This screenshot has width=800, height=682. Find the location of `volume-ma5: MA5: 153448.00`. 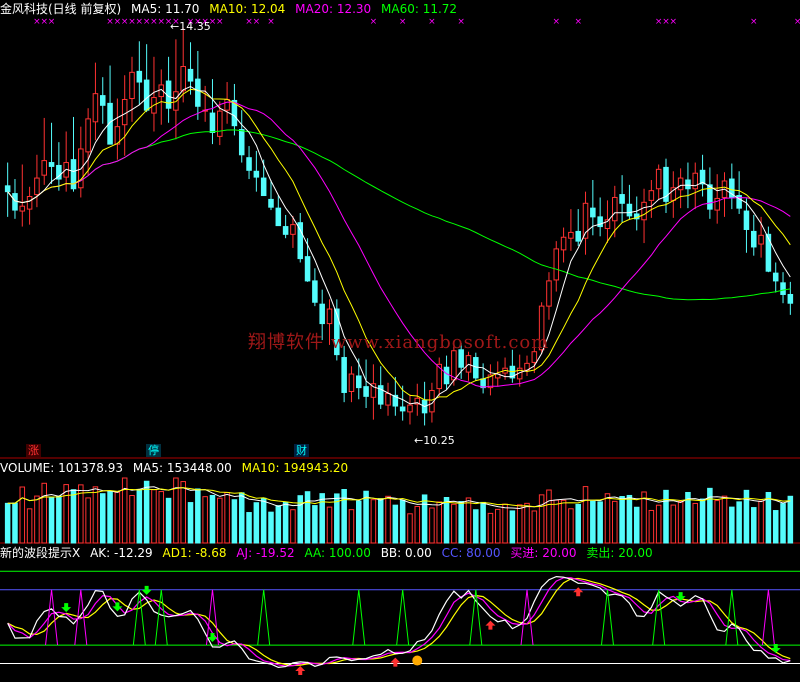

volume-ma5: MA5: 153448.00 is located at coordinates (182, 468).